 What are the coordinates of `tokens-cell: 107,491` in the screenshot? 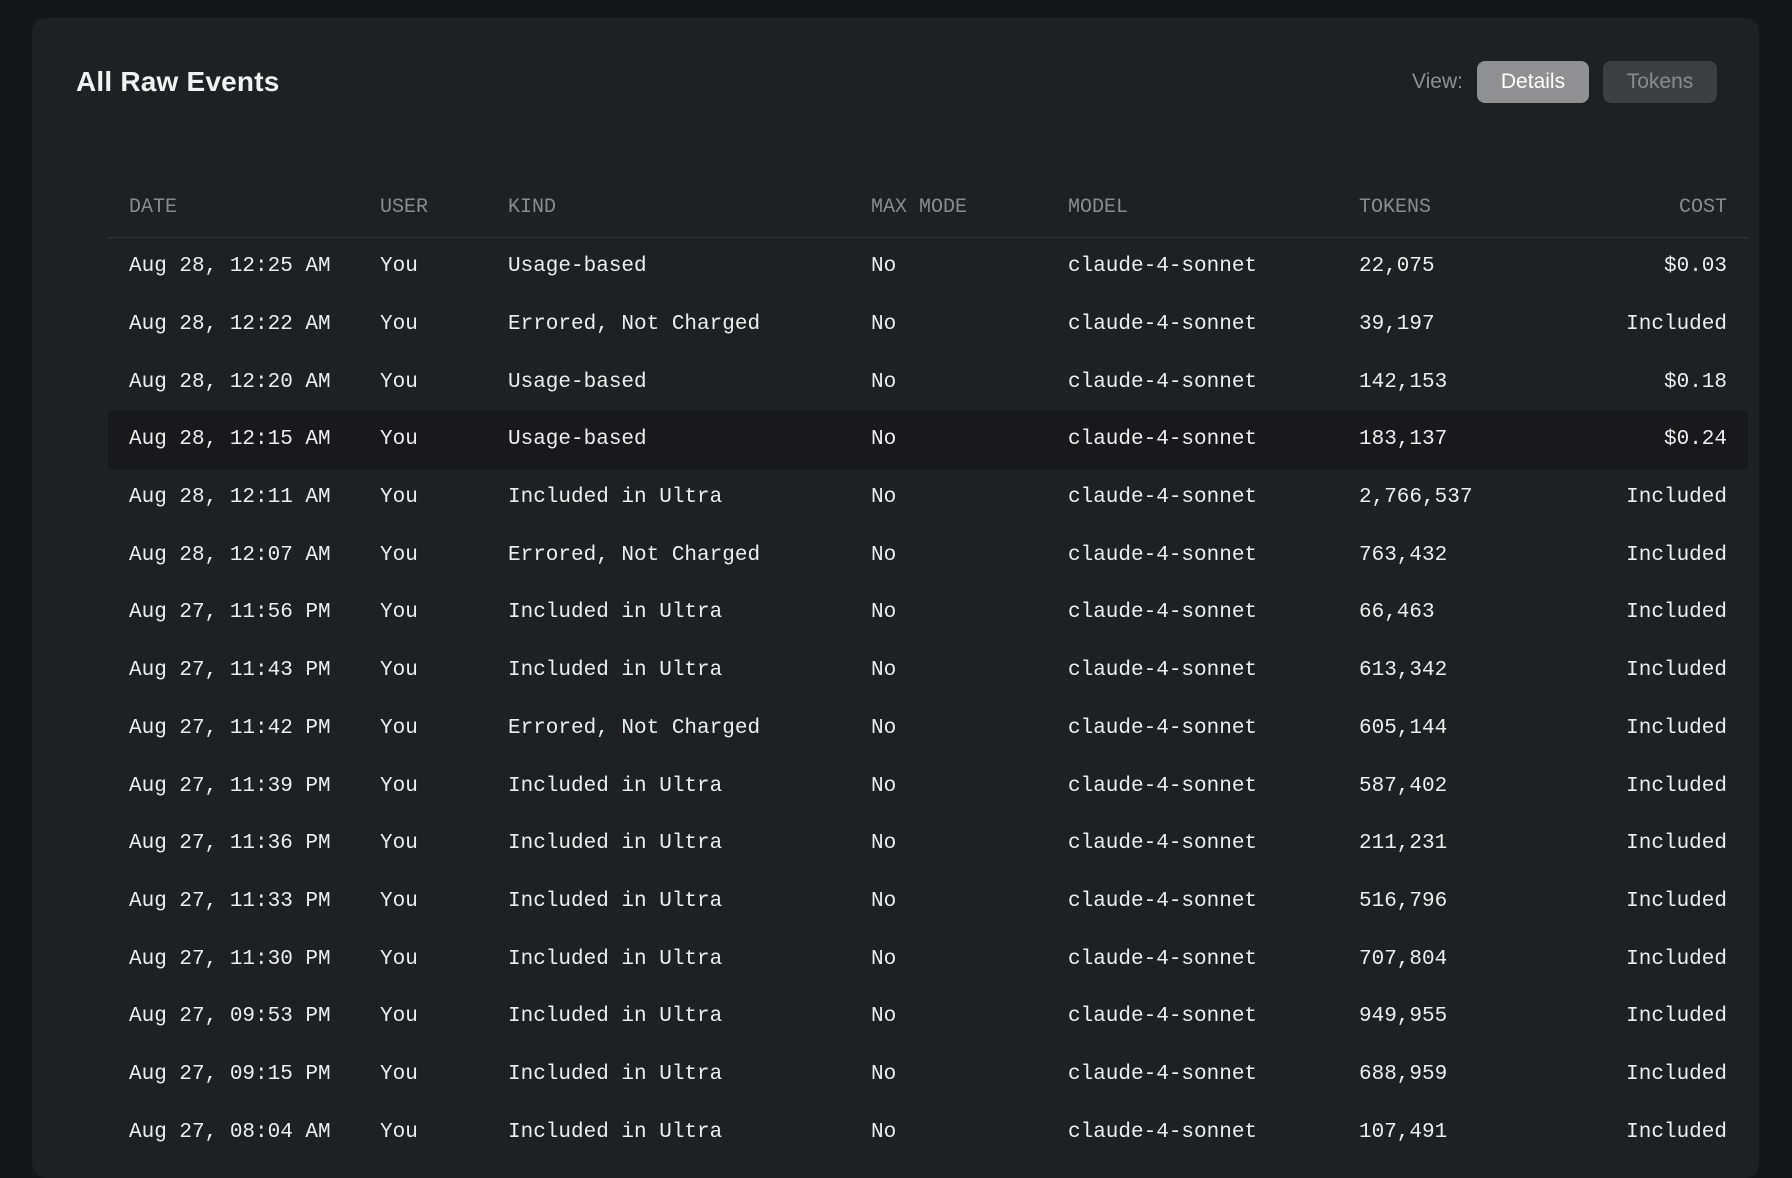 It's located at (1403, 1132).